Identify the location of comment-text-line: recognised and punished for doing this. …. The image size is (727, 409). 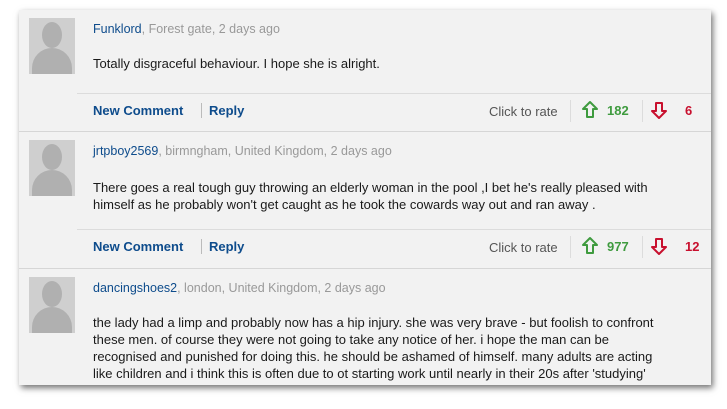
(373, 356).